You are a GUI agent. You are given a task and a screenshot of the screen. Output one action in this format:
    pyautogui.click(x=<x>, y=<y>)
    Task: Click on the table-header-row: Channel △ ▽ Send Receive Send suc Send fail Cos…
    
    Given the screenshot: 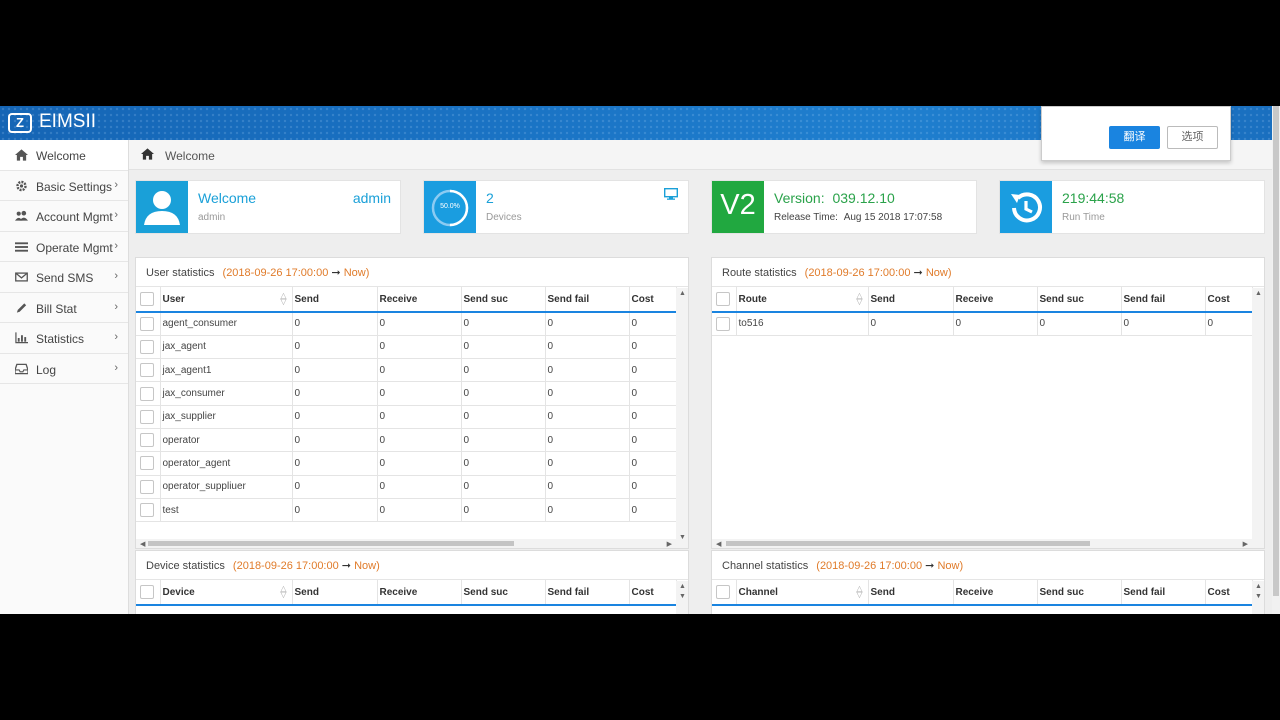 What is the action you would take?
    pyautogui.click(x=982, y=593)
    